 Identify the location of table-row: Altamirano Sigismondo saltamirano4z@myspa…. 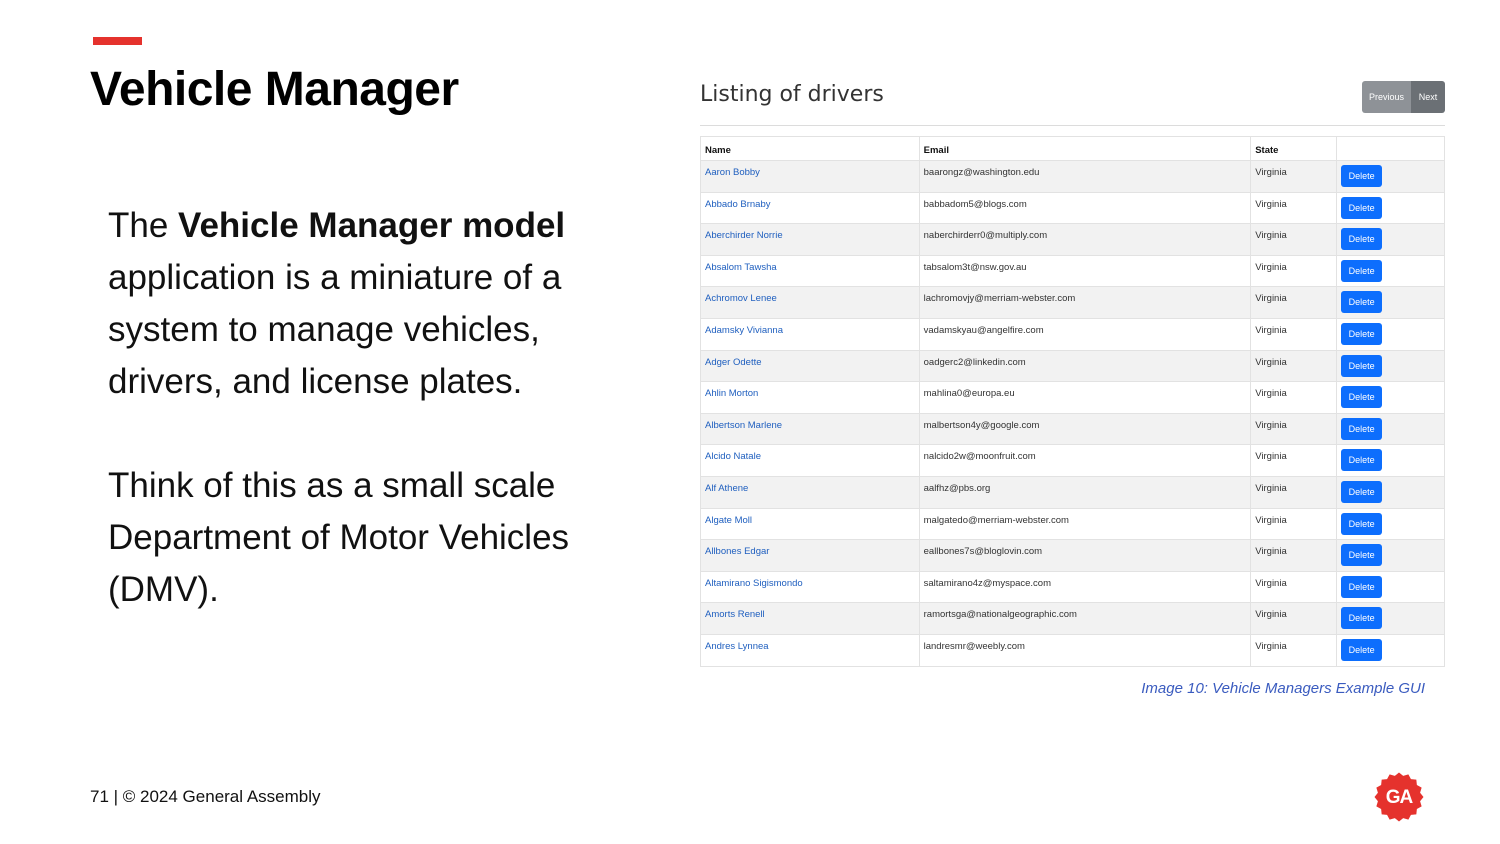
(1072, 587).